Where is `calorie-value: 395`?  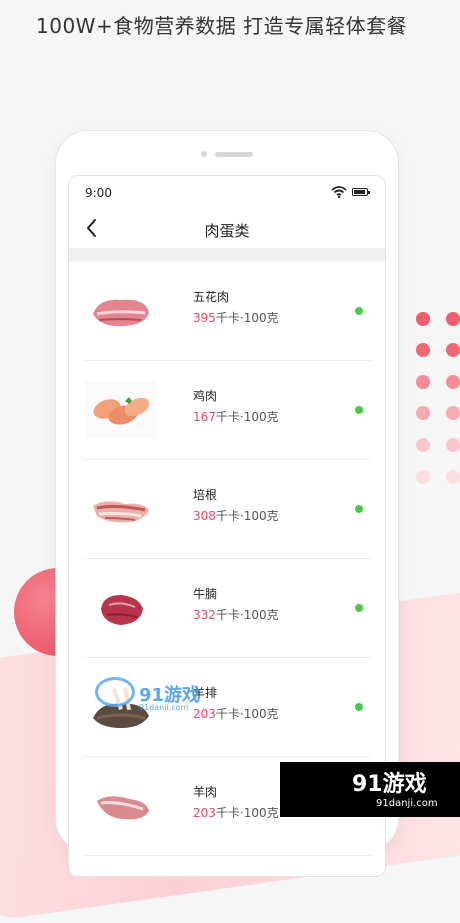
calorie-value: 395 is located at coordinates (204, 318).